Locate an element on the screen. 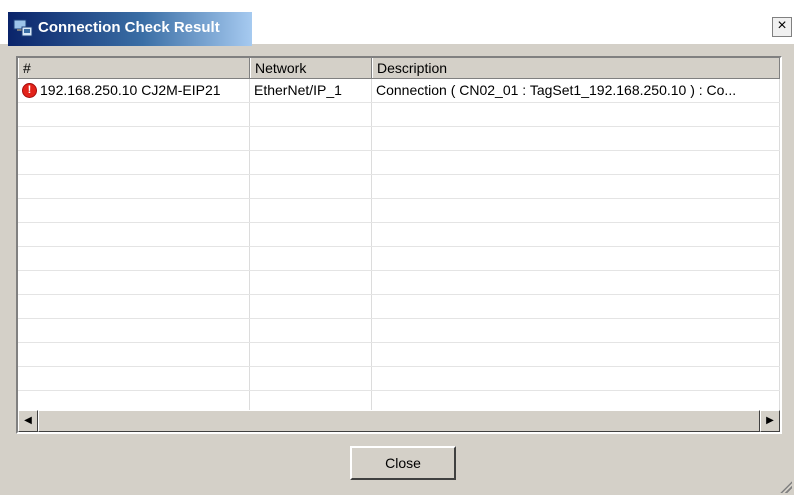  list-header: # Network Description is located at coordinates (399, 68).